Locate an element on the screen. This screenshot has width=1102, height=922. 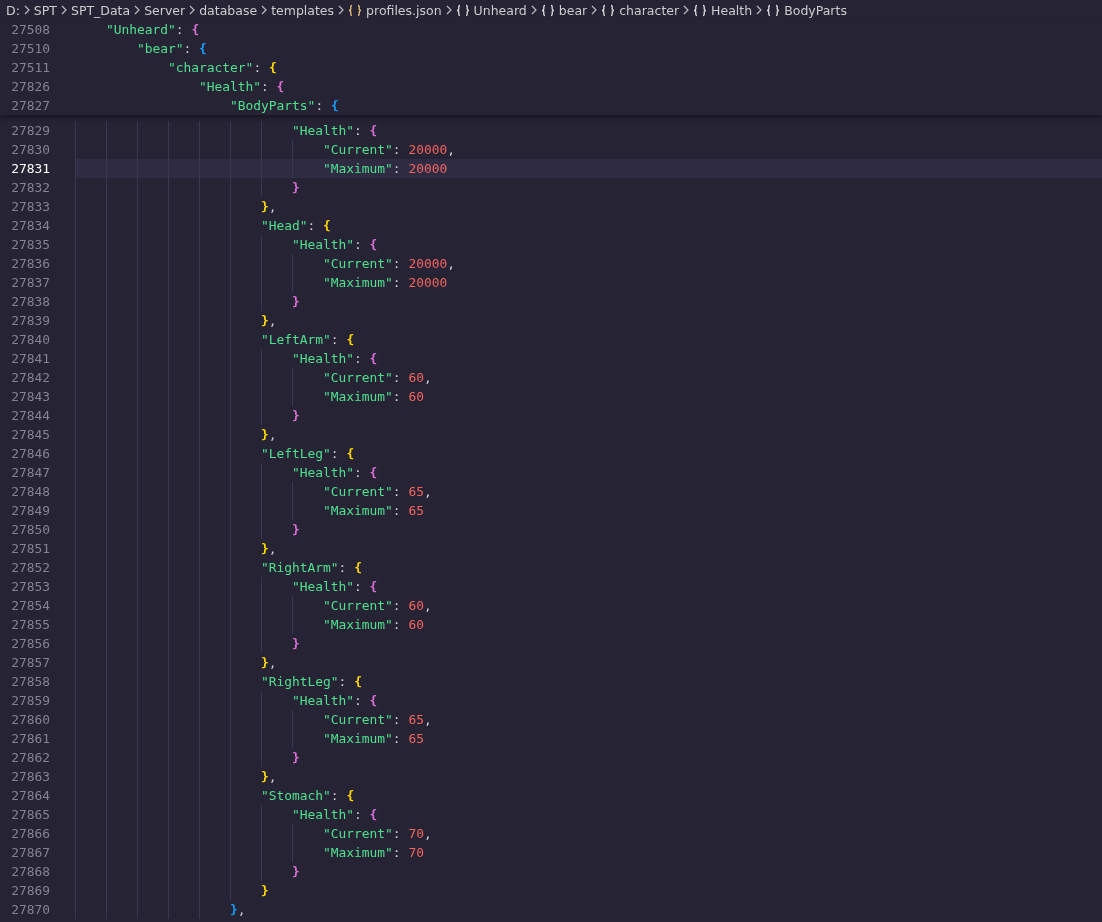
line-number: 27853 is located at coordinates (30, 587).